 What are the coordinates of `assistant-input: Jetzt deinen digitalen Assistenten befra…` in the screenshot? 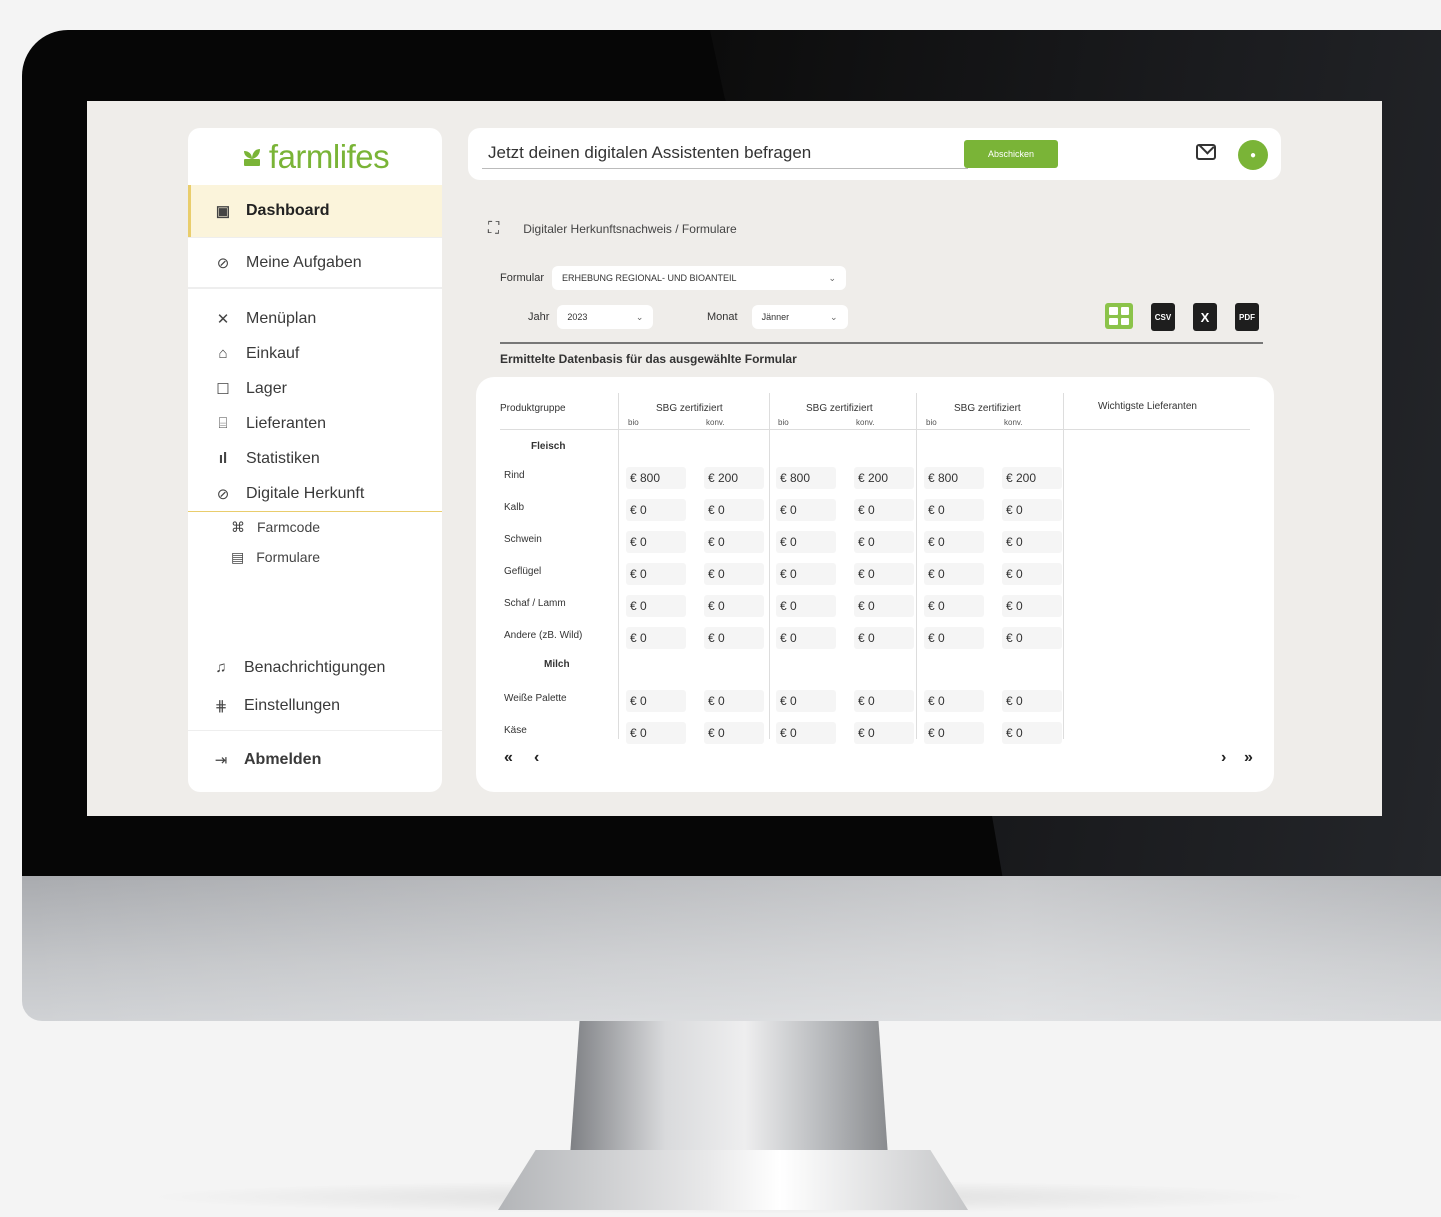 It's located at (649, 153).